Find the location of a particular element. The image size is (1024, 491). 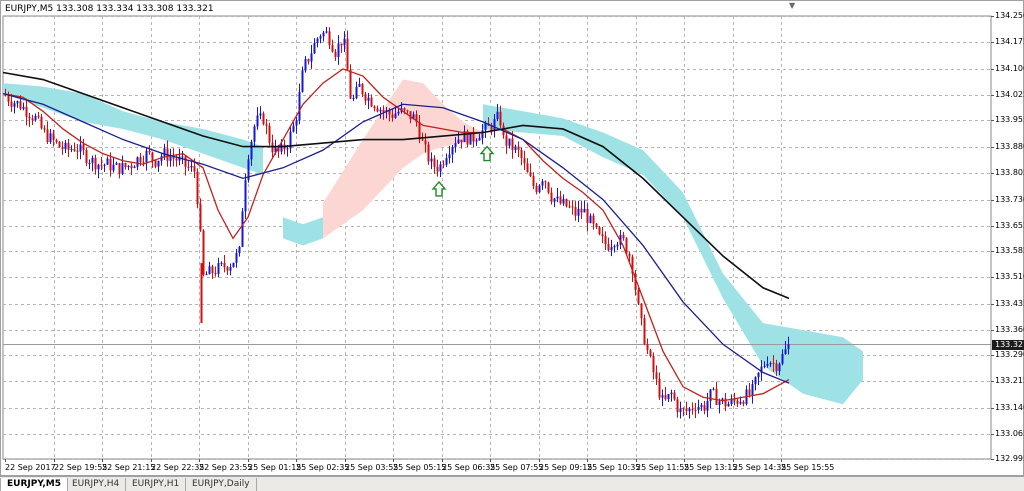

tab-eurjpy-daily: EURJPY,Daily is located at coordinates (221, 484).